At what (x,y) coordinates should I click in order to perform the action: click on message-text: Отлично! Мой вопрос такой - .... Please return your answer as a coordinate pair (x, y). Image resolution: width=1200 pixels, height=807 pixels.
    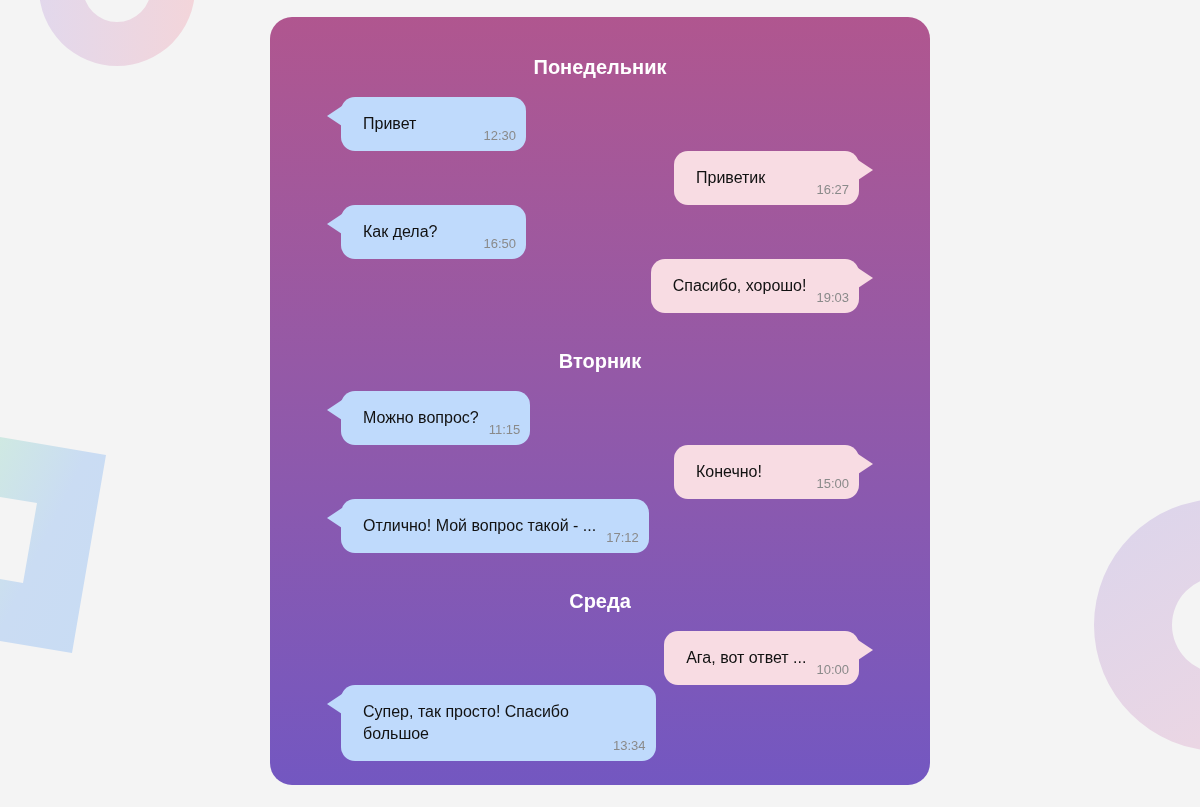
    Looking at the image, I should click on (480, 526).